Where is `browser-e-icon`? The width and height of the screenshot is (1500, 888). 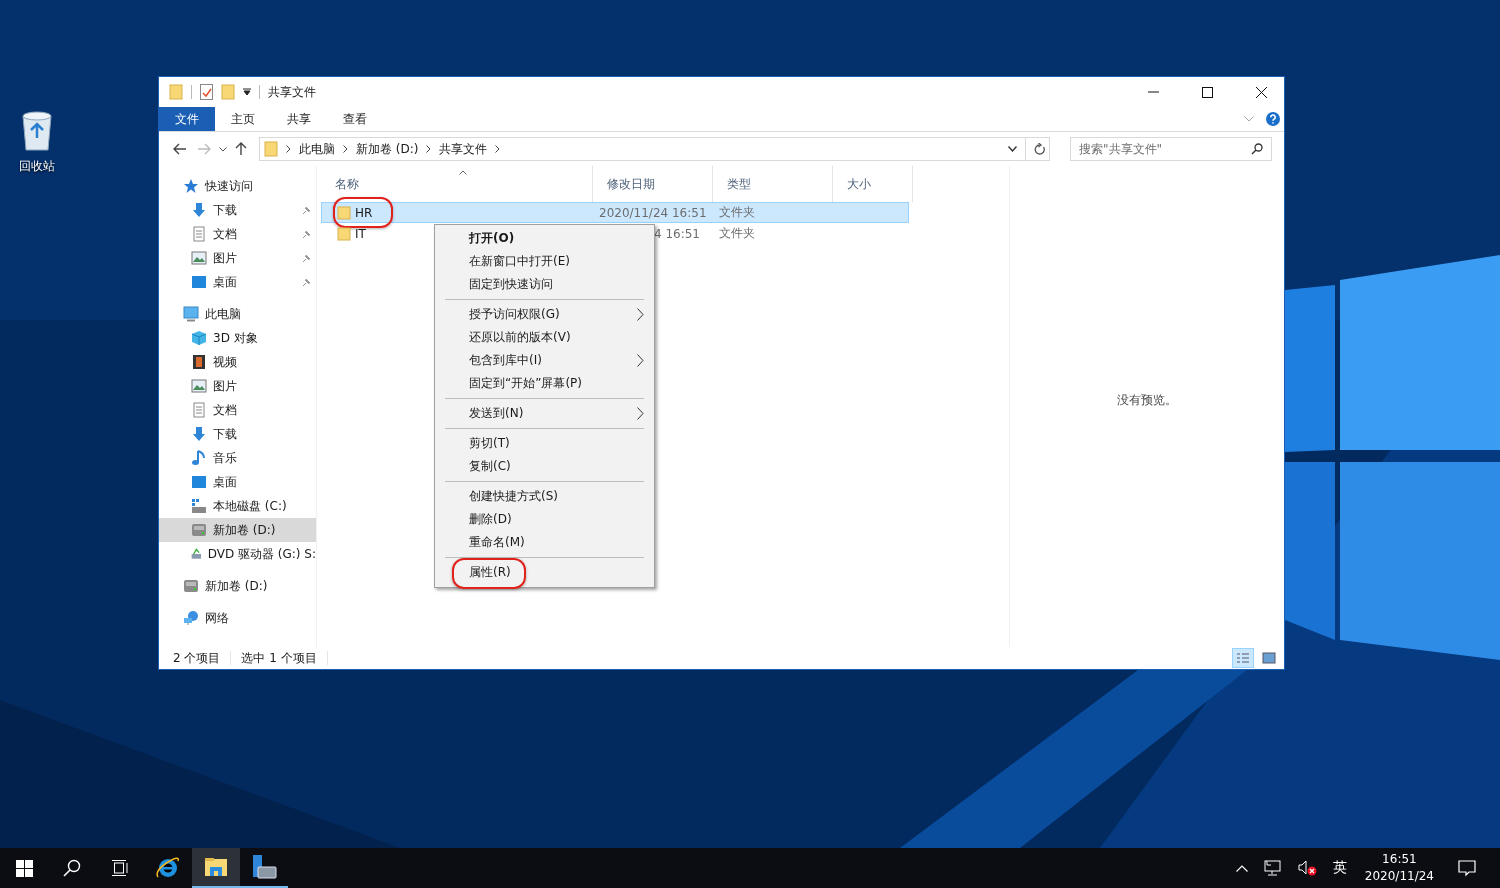 browser-e-icon is located at coordinates (168, 868).